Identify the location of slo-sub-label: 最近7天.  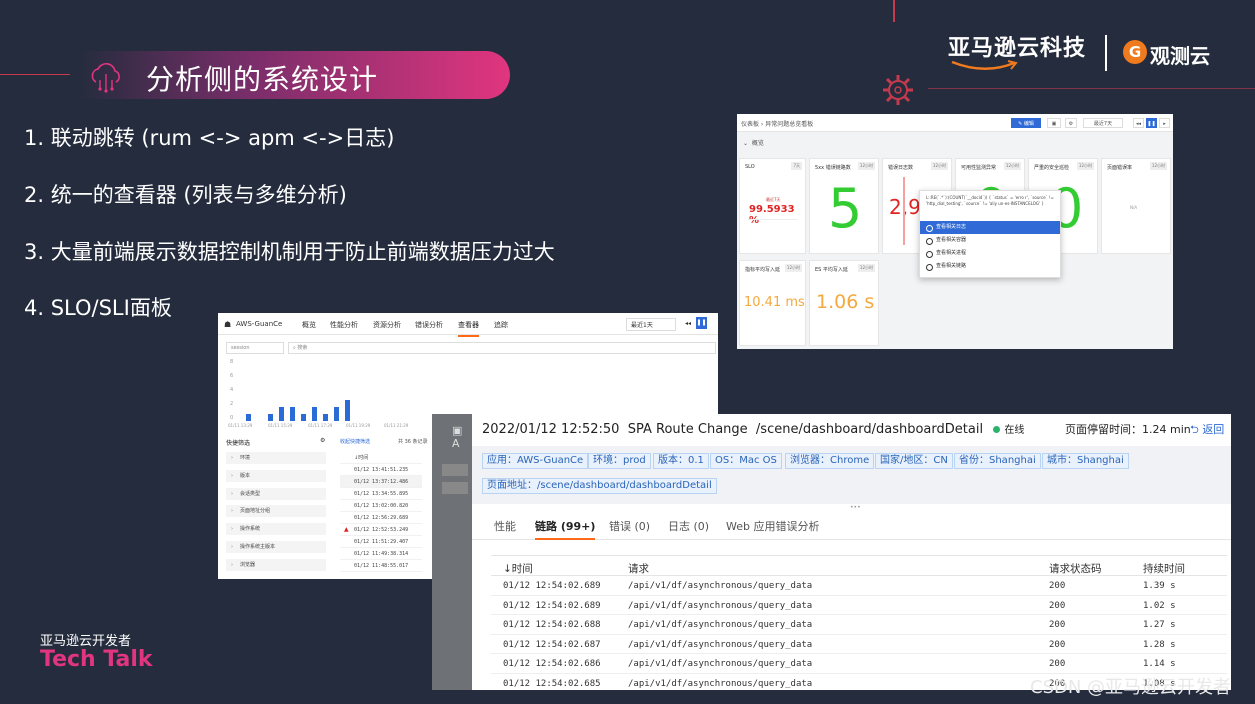
(773, 199).